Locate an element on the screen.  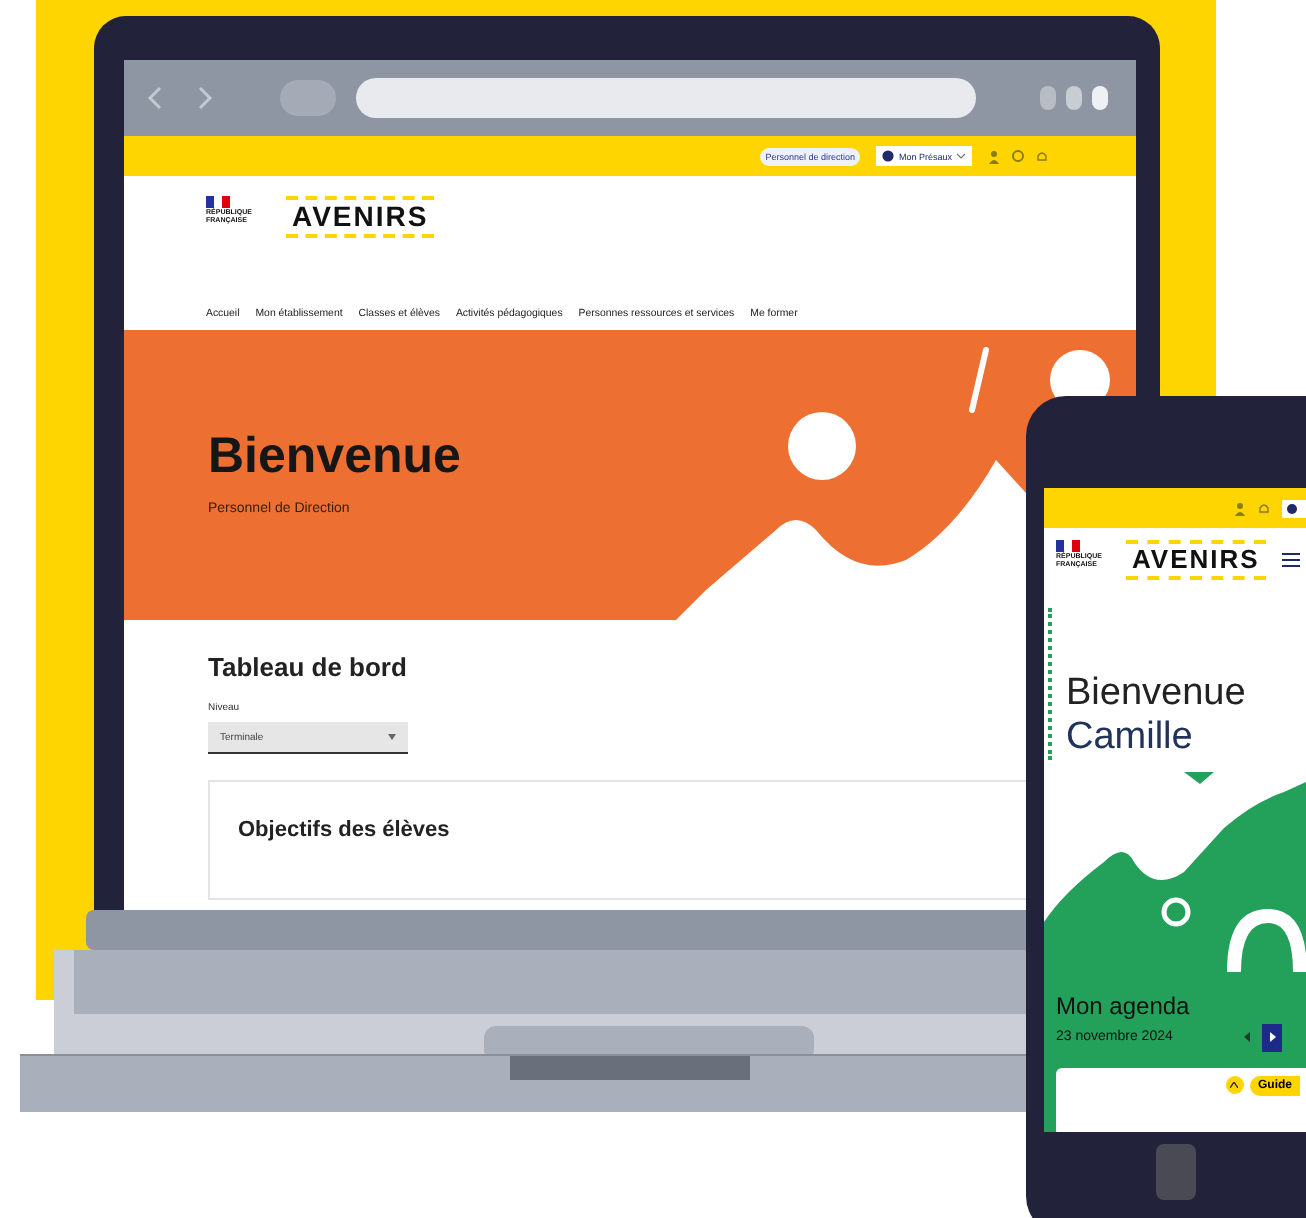
back-forward-icon is located at coordinates (180, 98).